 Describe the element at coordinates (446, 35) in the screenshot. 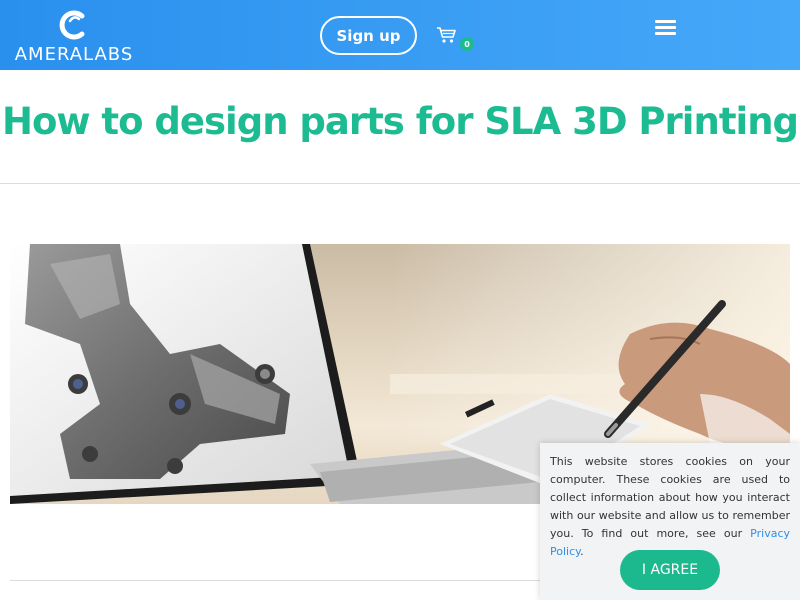

I see `shopping-cart-icon` at that location.